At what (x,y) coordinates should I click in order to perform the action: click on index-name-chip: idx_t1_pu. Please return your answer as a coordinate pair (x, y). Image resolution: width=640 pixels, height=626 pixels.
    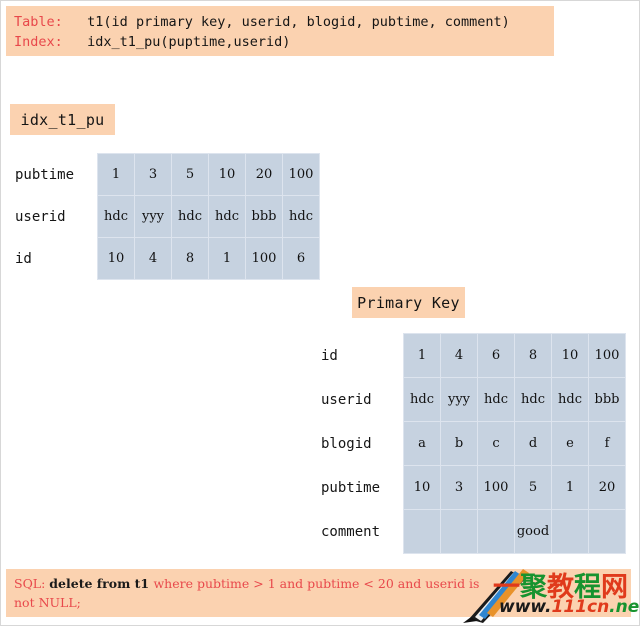
    Looking at the image, I should click on (62, 119).